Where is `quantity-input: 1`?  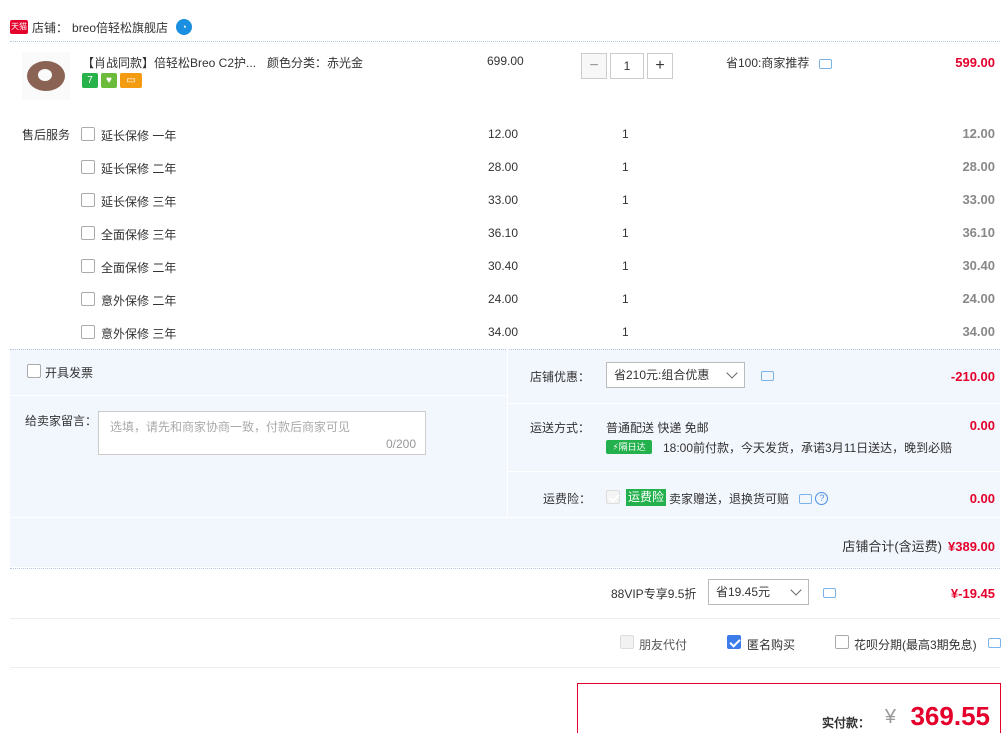
quantity-input: 1 is located at coordinates (627, 66).